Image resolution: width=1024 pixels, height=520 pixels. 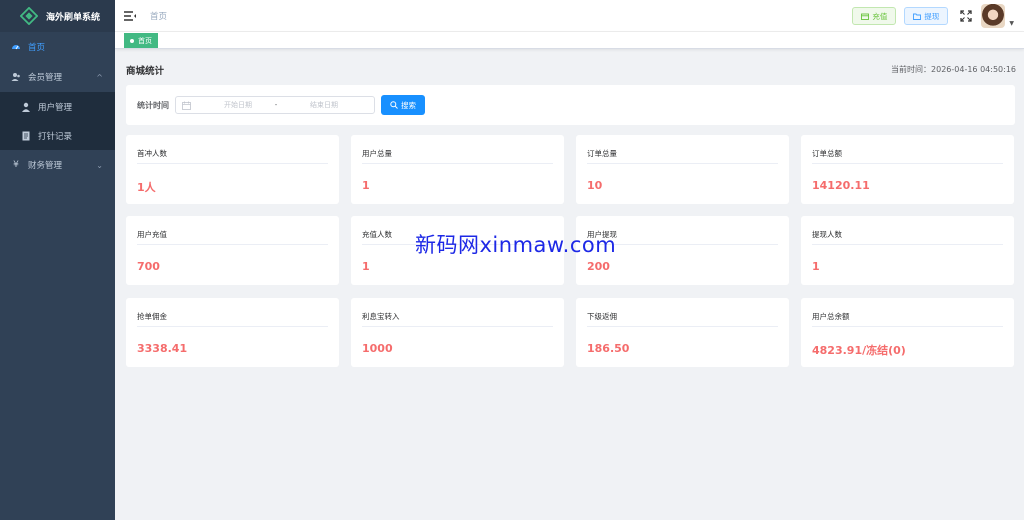 I want to click on sidebar-item-label: 会员管理, so click(x=45, y=78).